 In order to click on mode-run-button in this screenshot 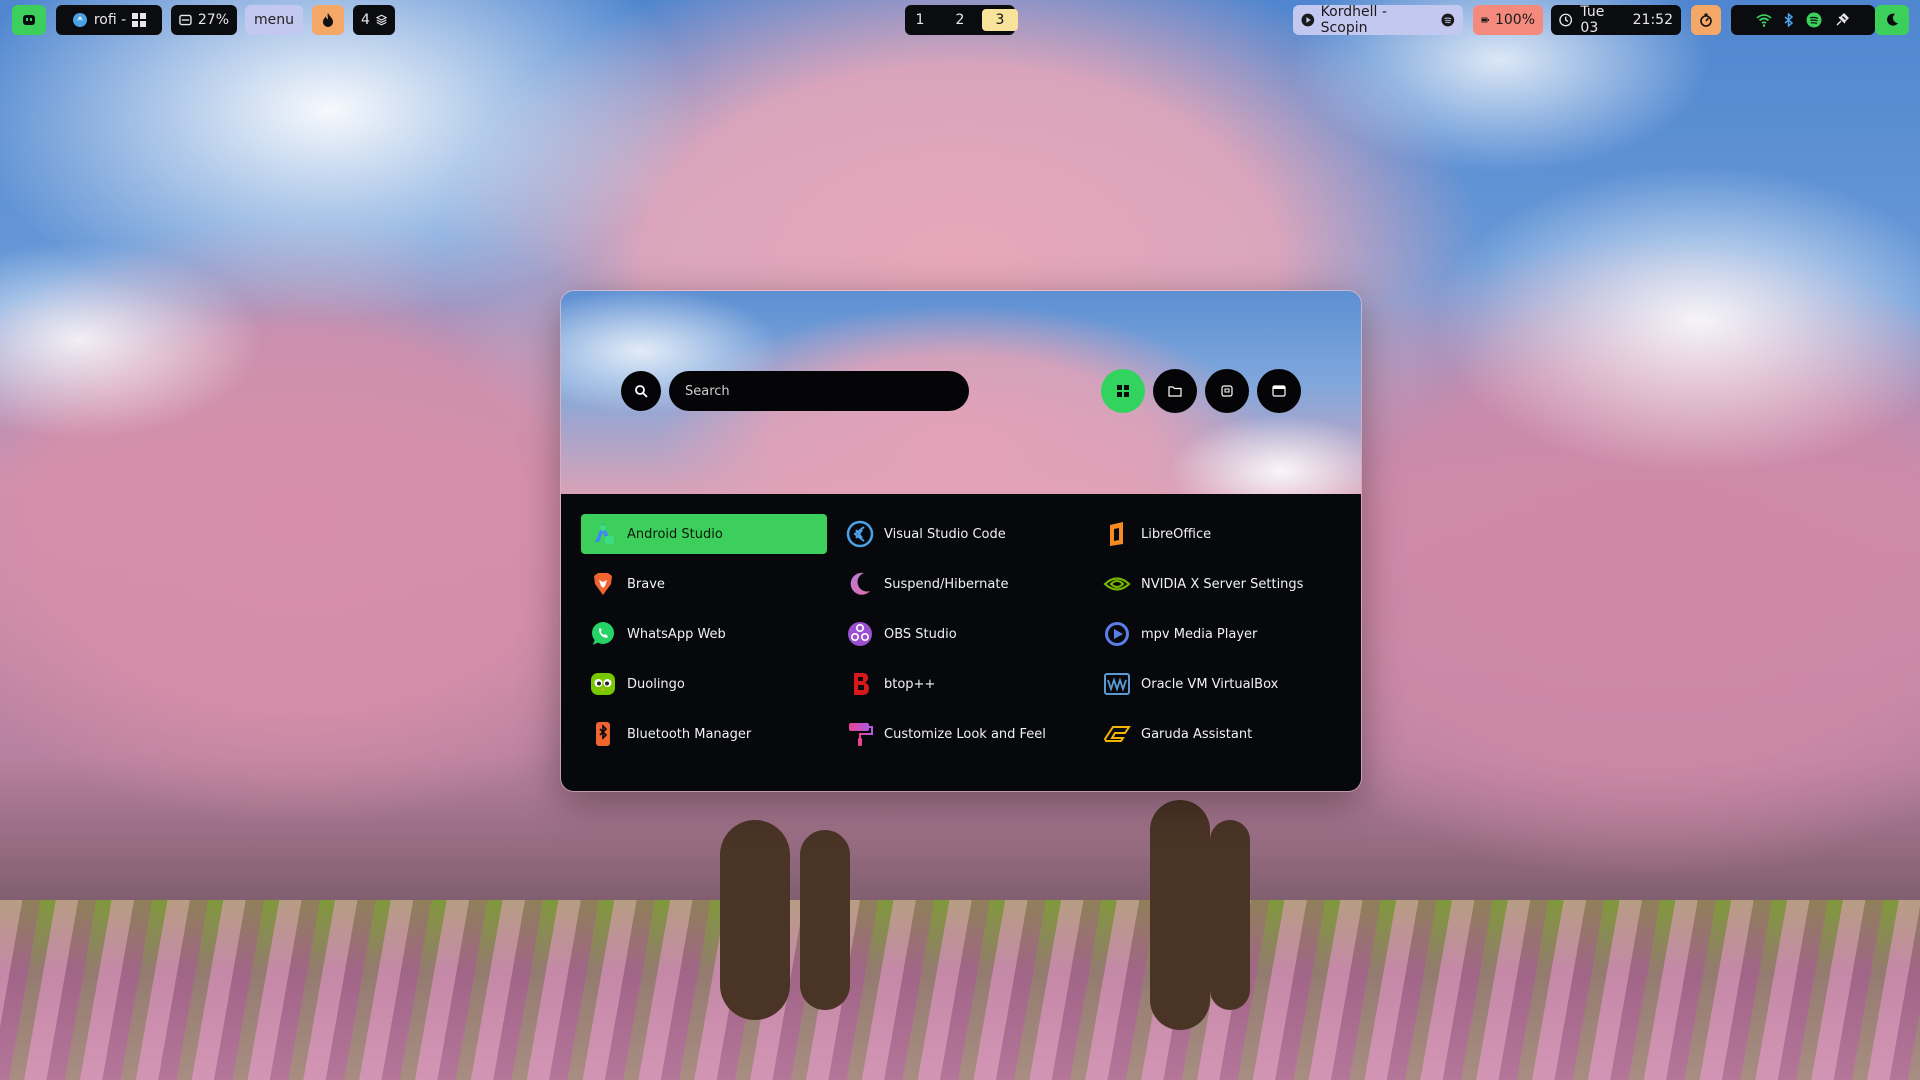, I will do `click(1279, 391)`.